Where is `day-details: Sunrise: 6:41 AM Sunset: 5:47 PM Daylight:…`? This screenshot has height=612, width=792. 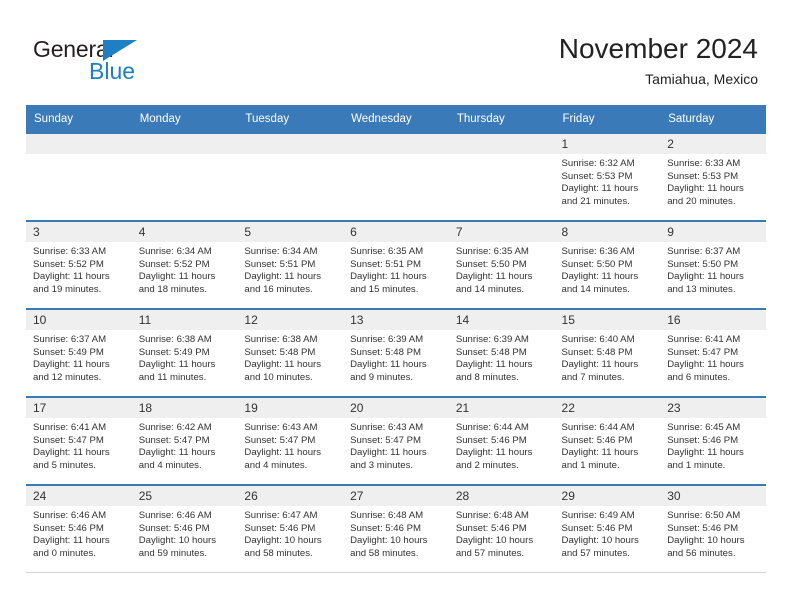 day-details: Sunrise: 6:41 AM Sunset: 5:47 PM Daylight:… is located at coordinates (79, 445).